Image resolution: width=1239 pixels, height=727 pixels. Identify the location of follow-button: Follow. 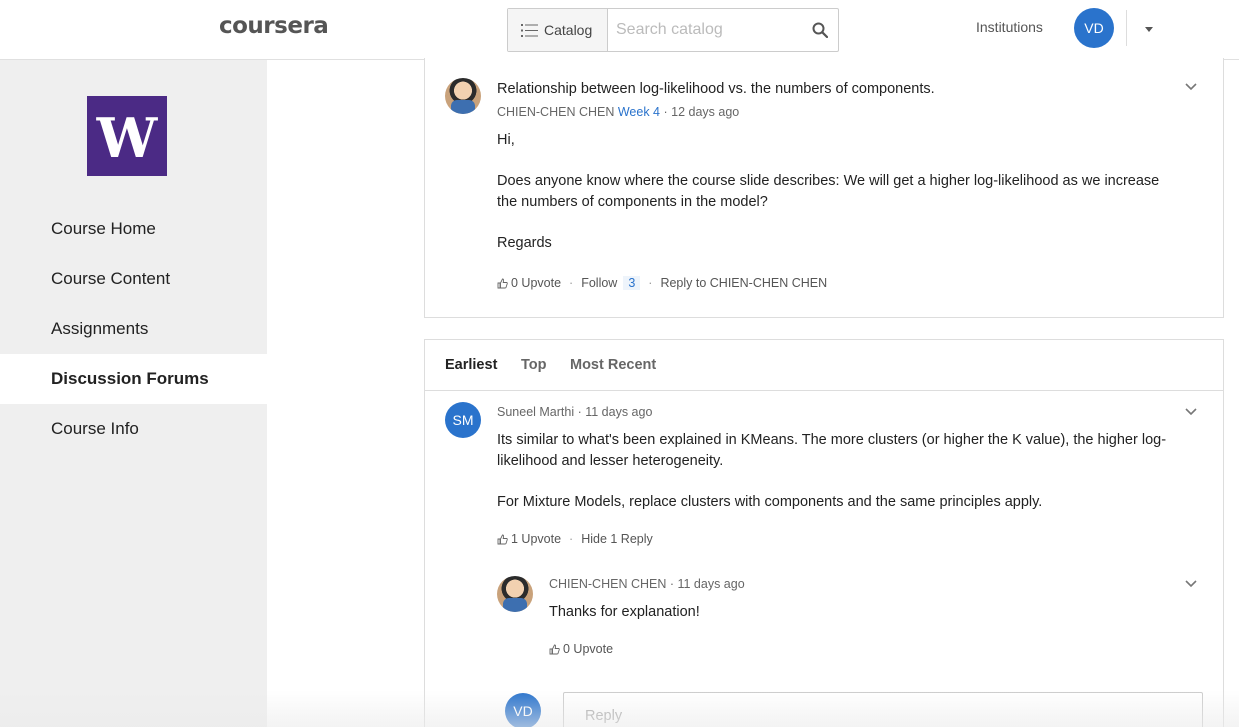
(599, 283).